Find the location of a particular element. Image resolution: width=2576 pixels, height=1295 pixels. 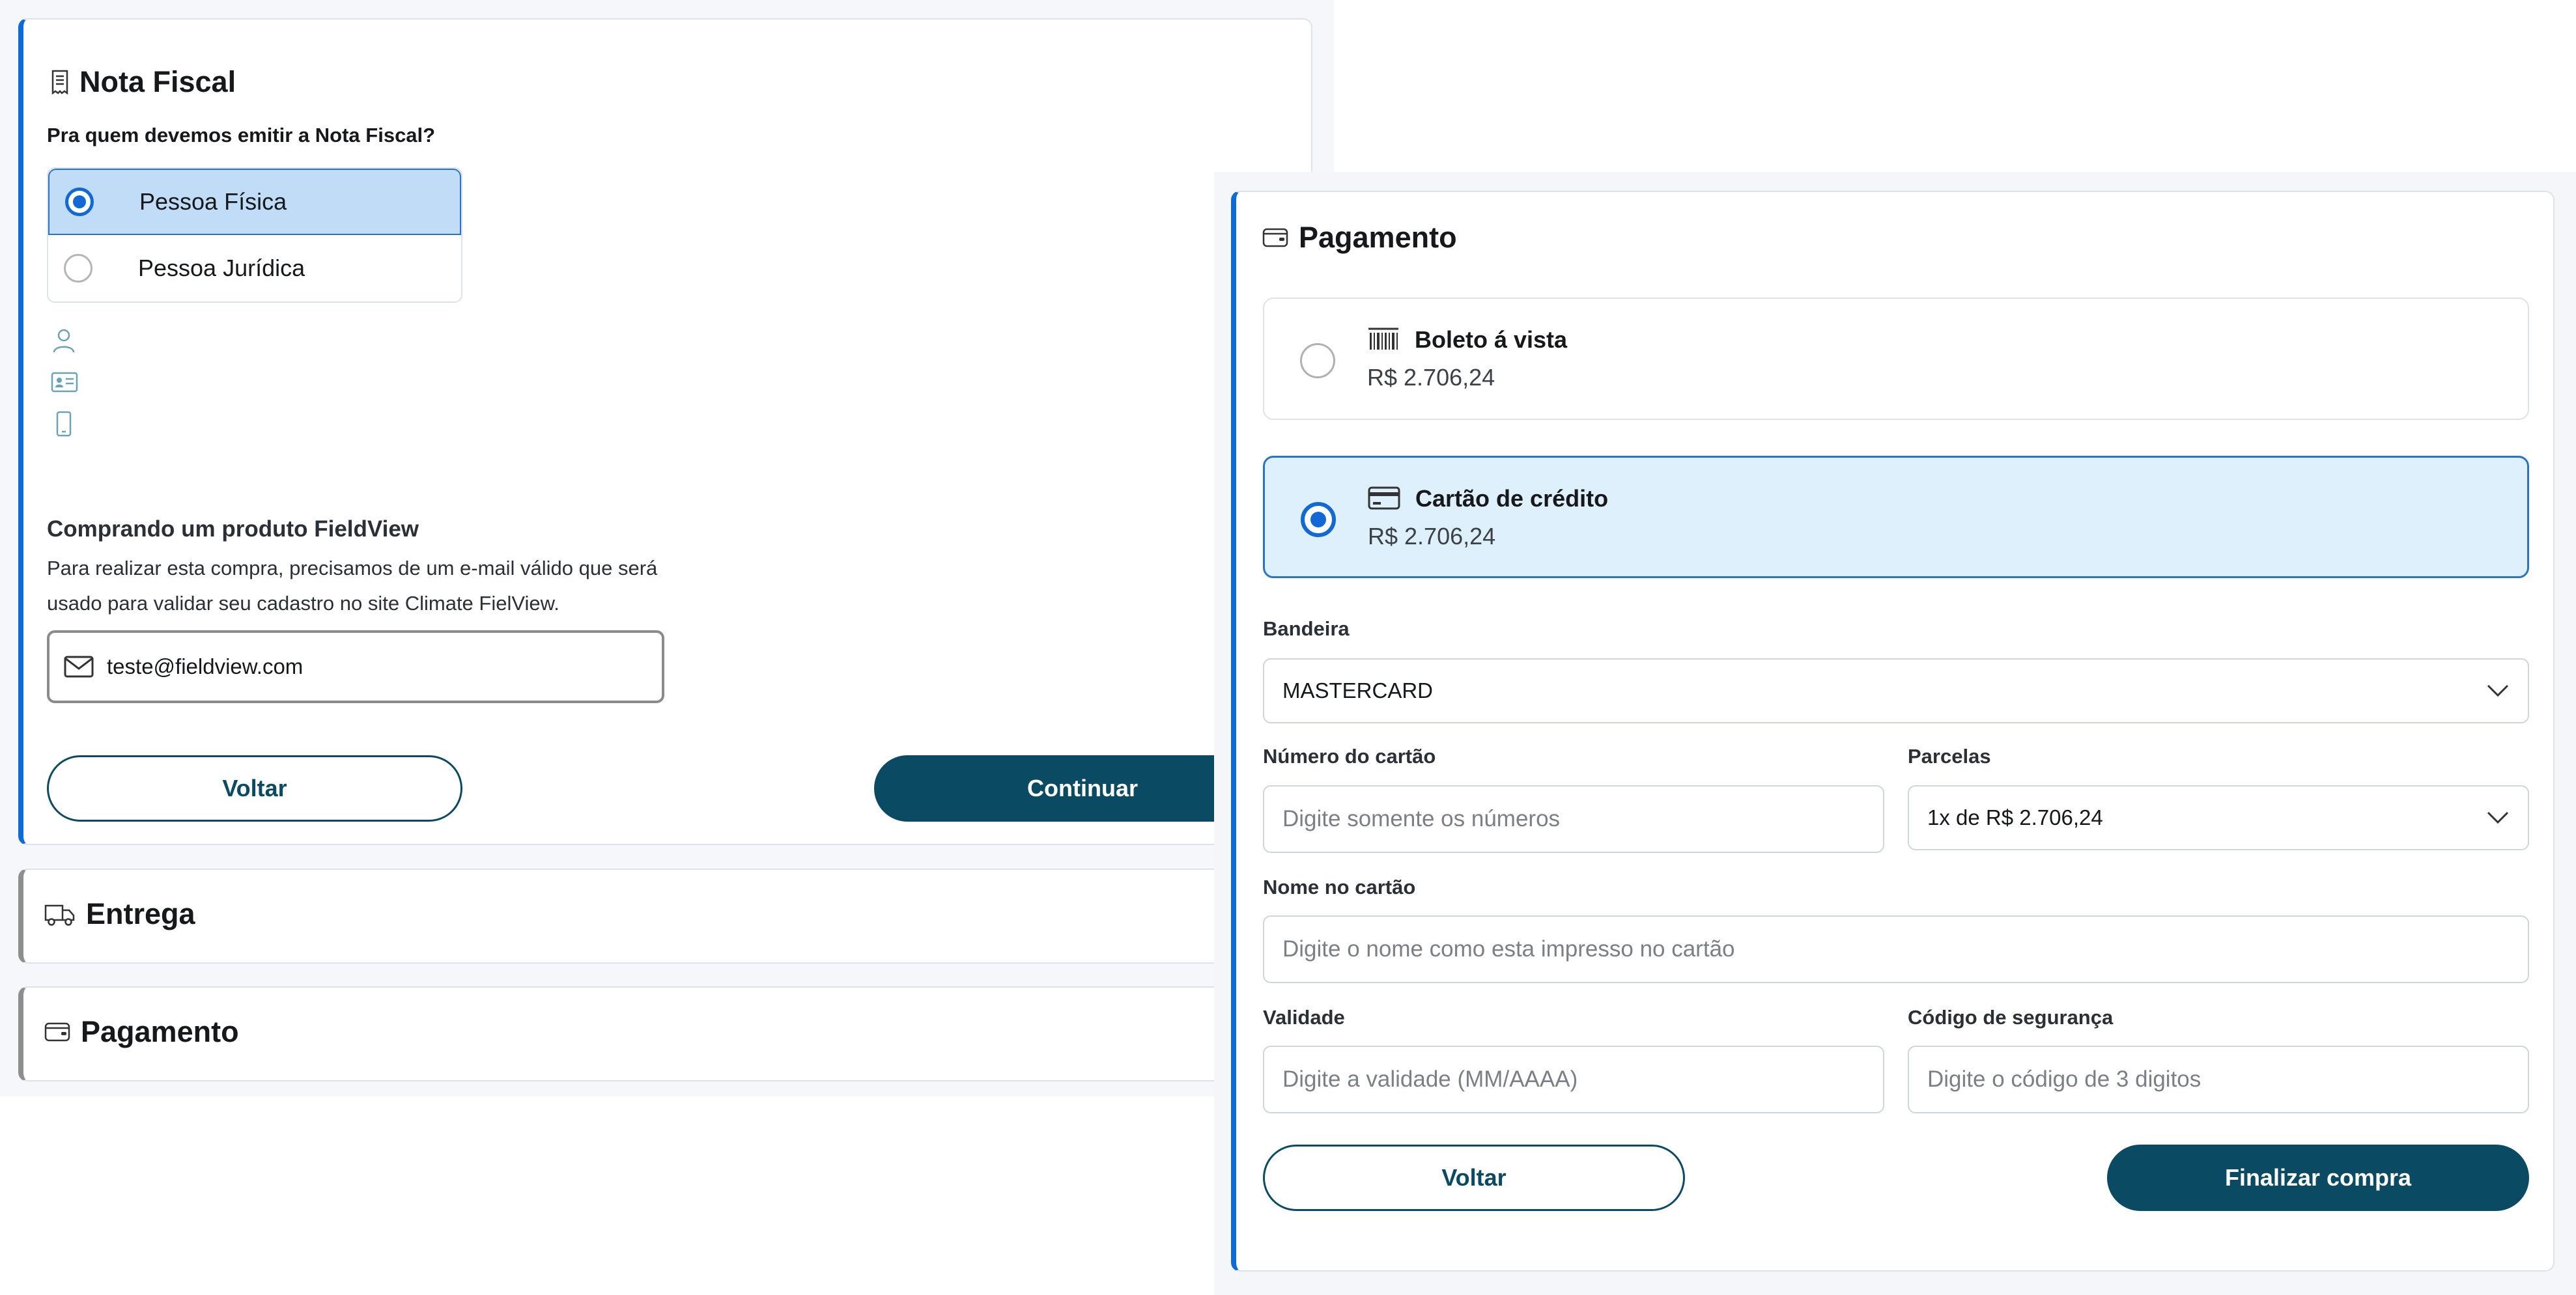

payment-option-cartao: Cartão de crédito R$ 2.706,24 is located at coordinates (1896, 517).